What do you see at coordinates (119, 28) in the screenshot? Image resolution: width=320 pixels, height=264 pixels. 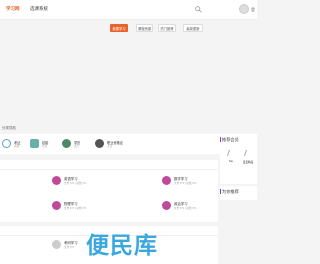 I see `tab-study: 我要学习` at bounding box center [119, 28].